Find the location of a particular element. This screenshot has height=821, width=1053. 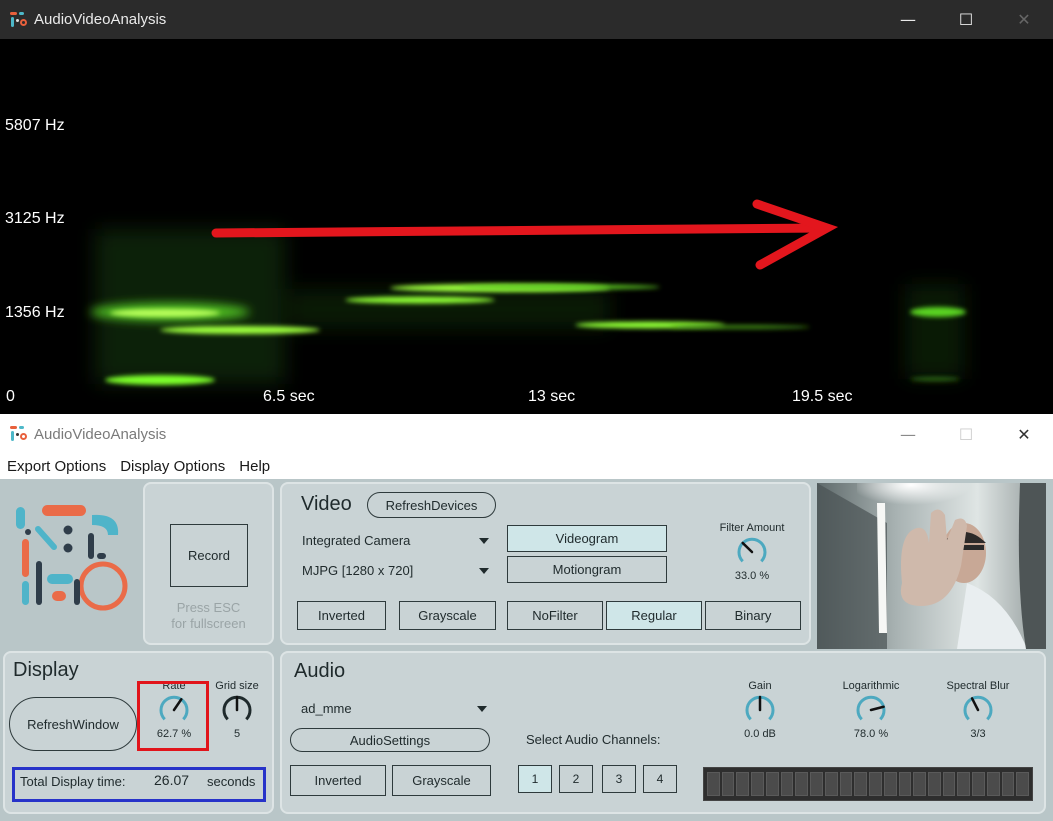

camera-select: Integrated Camera is located at coordinates (395, 540).